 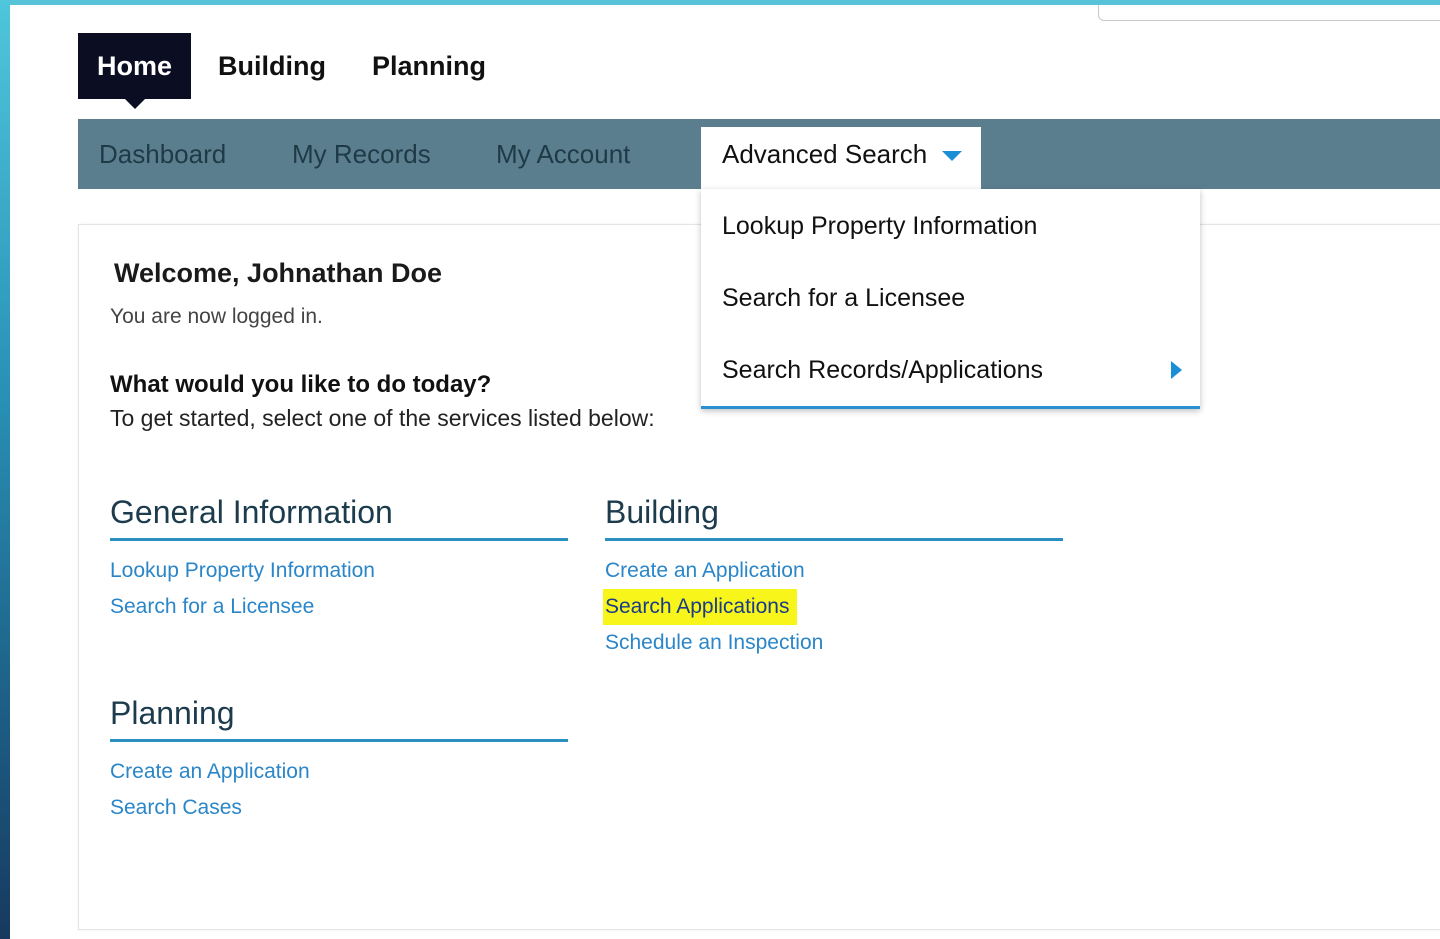 I want to click on login-status-text: You are now logged in., so click(x=216, y=316).